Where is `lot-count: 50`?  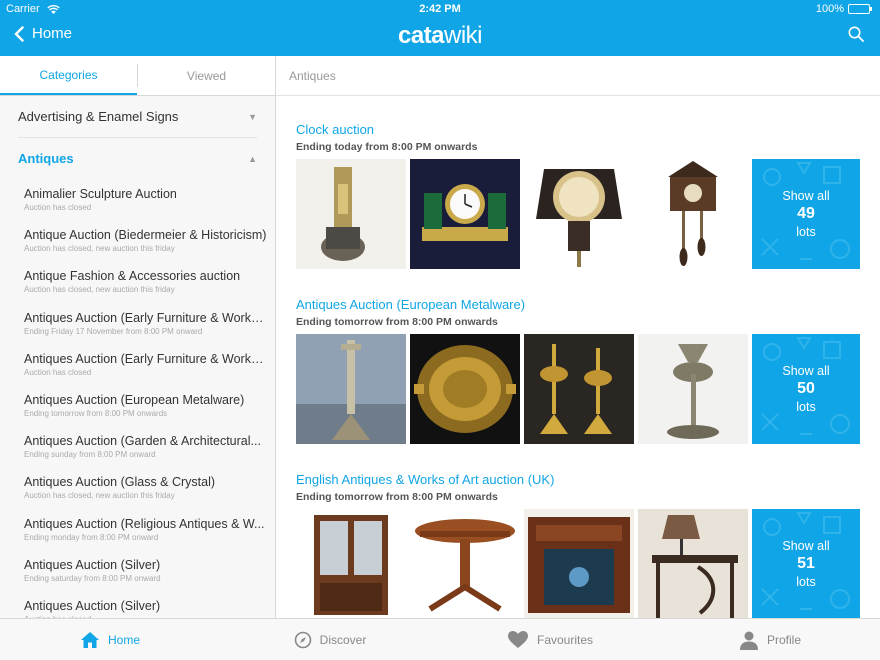 lot-count: 50 is located at coordinates (806, 388).